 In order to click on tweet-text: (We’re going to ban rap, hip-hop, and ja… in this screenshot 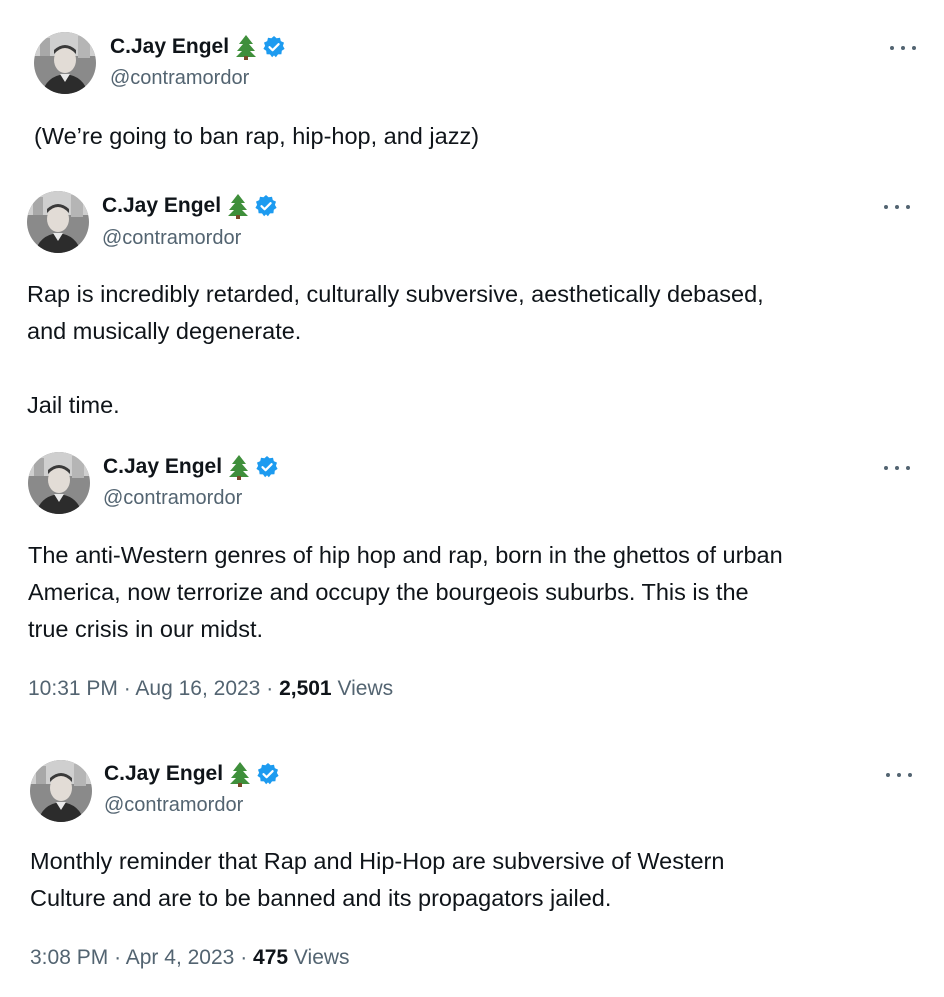, I will do `click(257, 136)`.